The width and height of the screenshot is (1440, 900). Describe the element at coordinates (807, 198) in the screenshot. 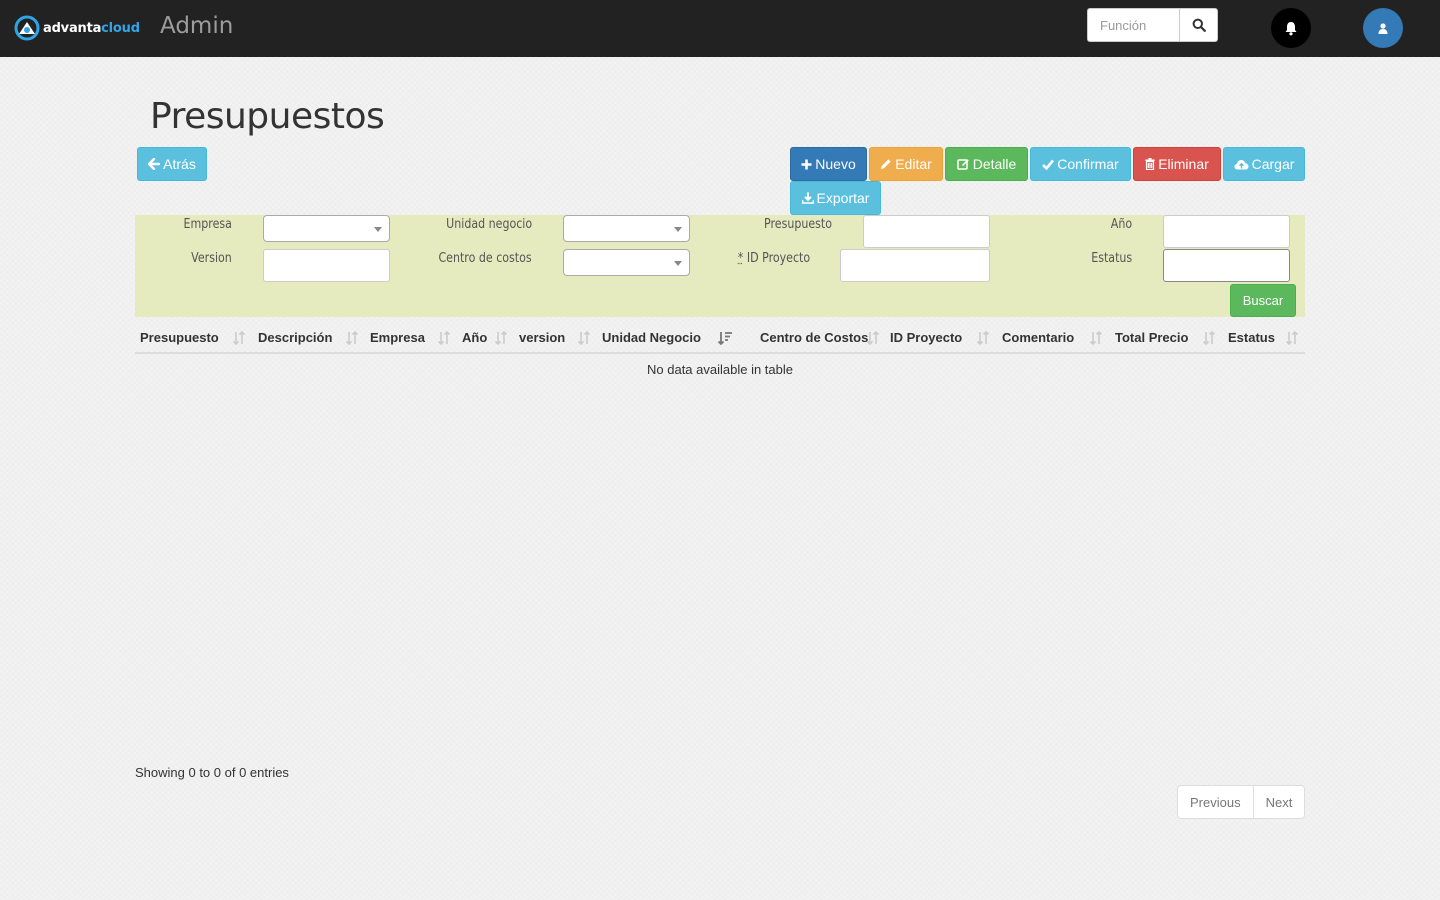

I see `download-icon` at that location.